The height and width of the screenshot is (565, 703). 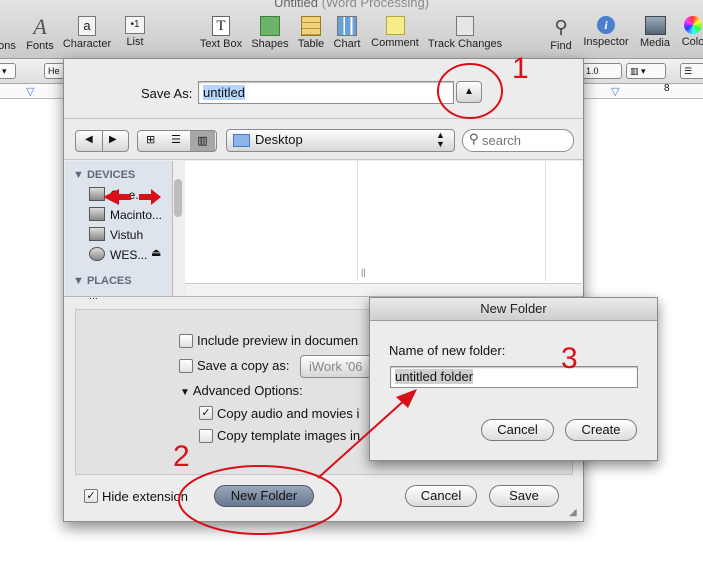 I want to click on annotation-number-3: 3, so click(x=569, y=358).